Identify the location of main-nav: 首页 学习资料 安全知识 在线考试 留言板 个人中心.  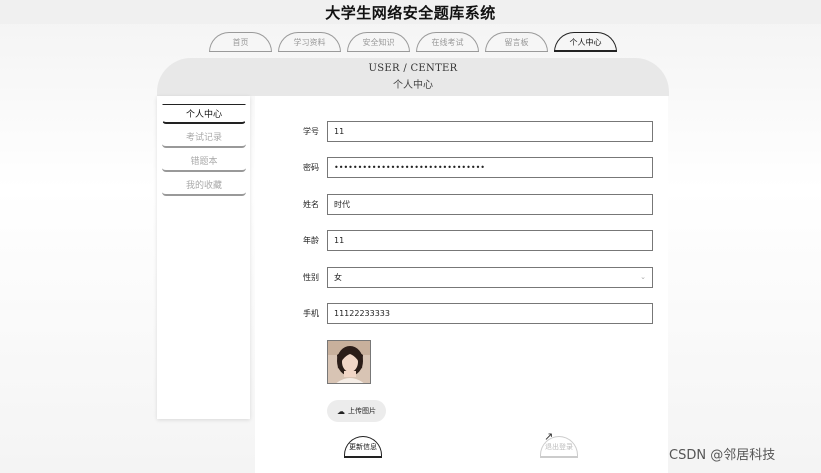
(416, 42).